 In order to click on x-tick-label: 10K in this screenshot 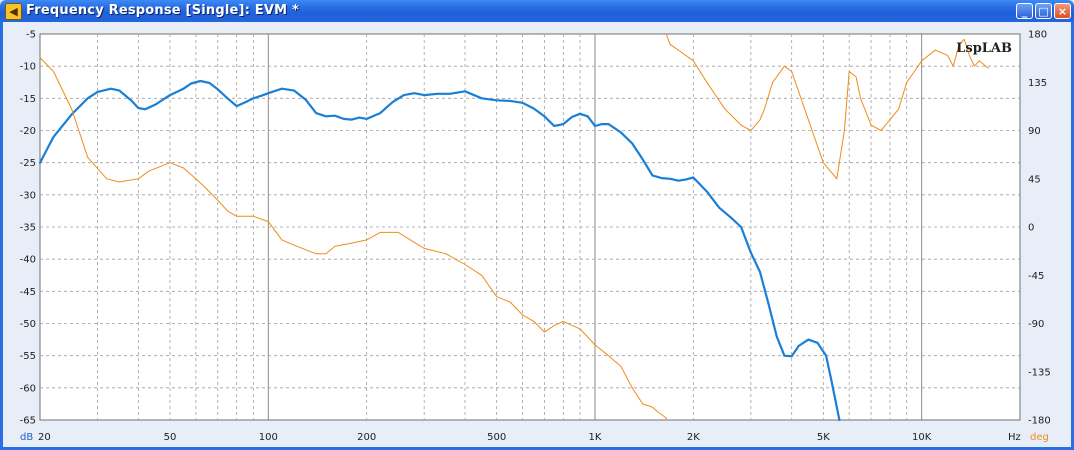, I will do `click(922, 437)`.